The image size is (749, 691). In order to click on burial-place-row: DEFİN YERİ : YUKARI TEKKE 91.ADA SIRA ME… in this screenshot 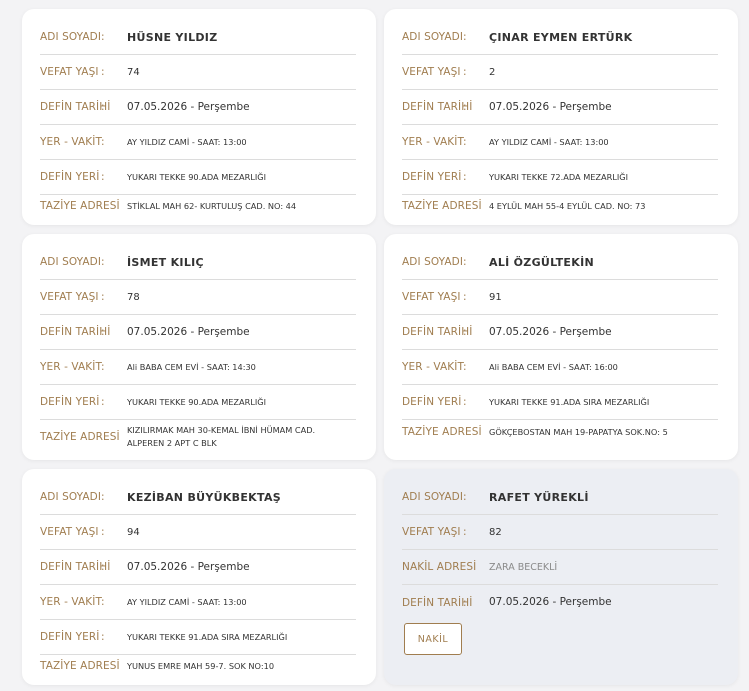, I will do `click(560, 402)`.